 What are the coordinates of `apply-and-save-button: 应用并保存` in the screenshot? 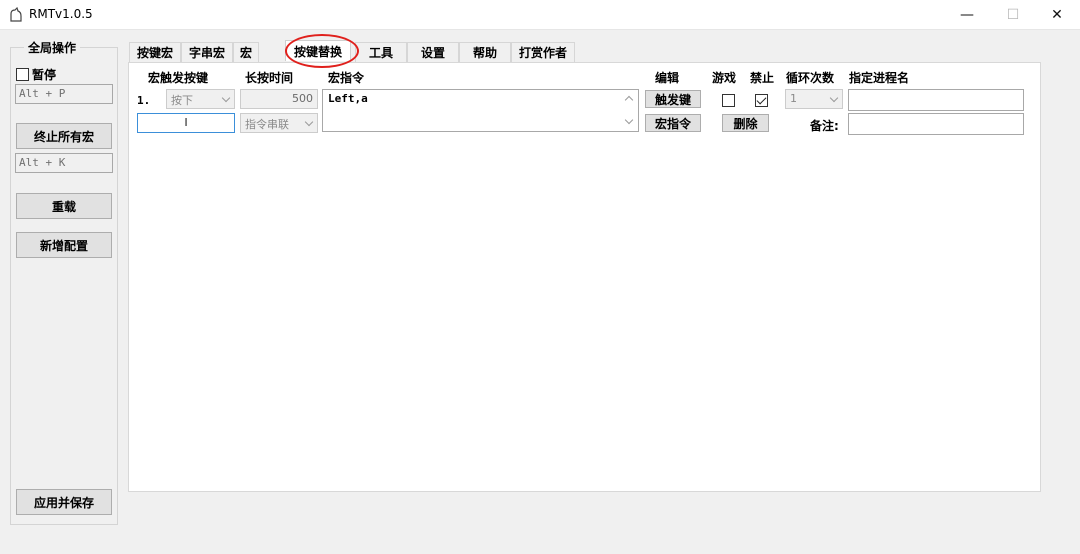 It's located at (64, 502).